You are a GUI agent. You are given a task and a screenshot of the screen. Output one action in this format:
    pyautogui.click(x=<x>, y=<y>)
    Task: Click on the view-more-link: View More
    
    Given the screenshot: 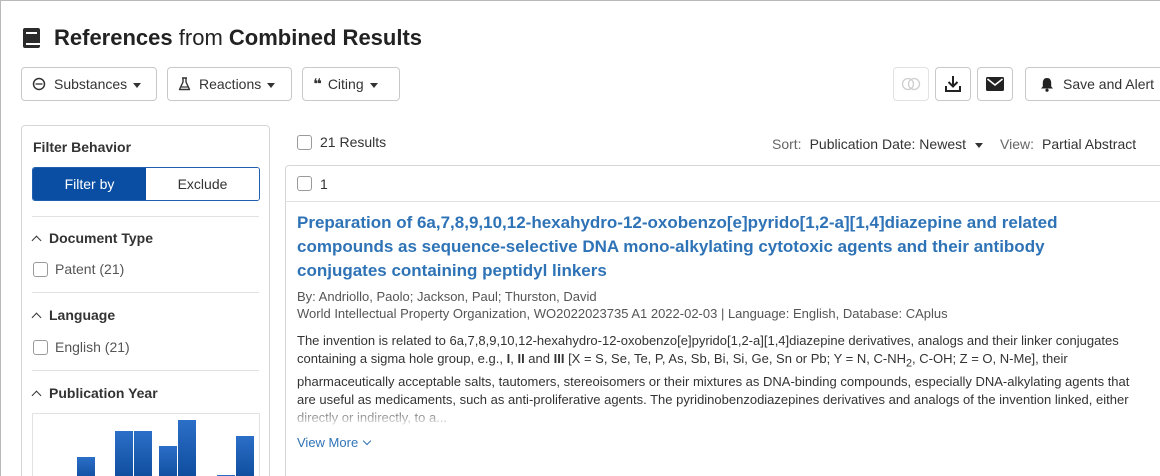 What is the action you would take?
    pyautogui.click(x=334, y=442)
    